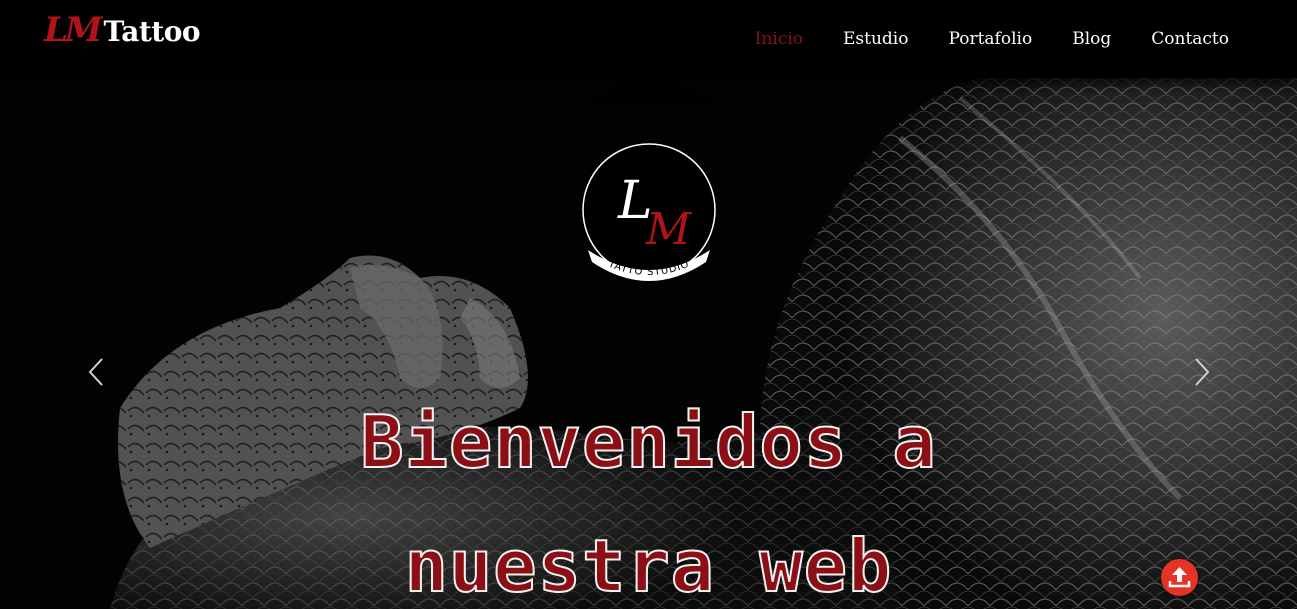  I want to click on studio-logo-badge: L M TATTO STUDIO, so click(649, 212).